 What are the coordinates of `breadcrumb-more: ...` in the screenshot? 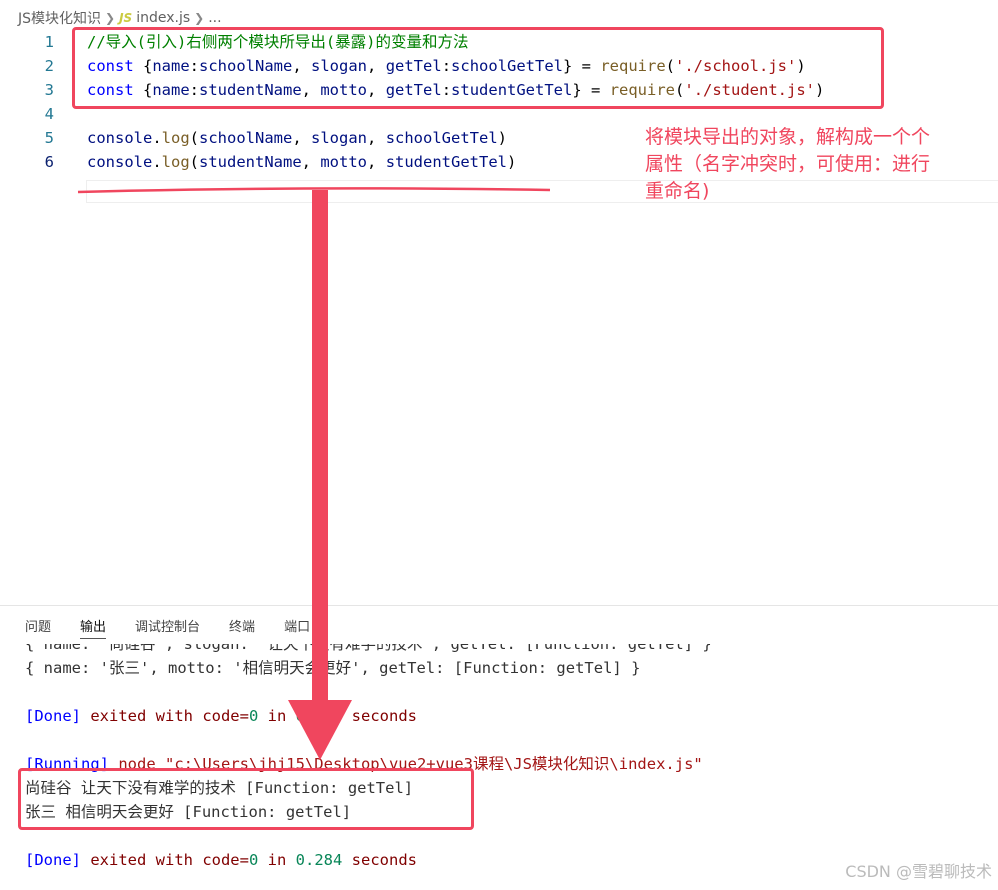 It's located at (214, 18).